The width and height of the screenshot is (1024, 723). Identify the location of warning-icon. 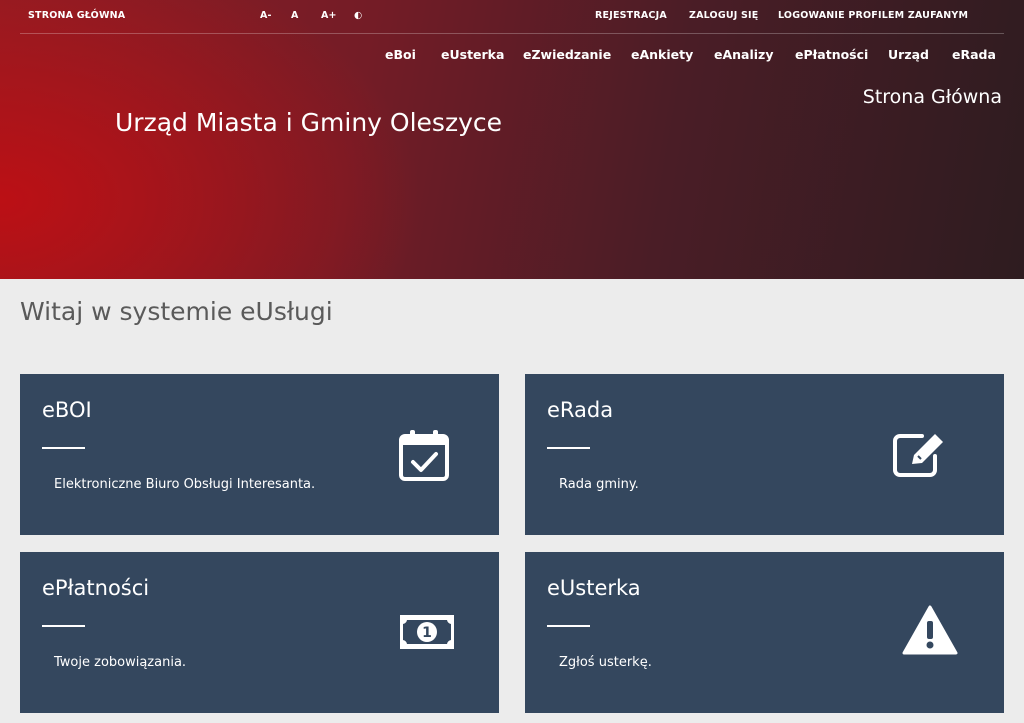
(930, 630).